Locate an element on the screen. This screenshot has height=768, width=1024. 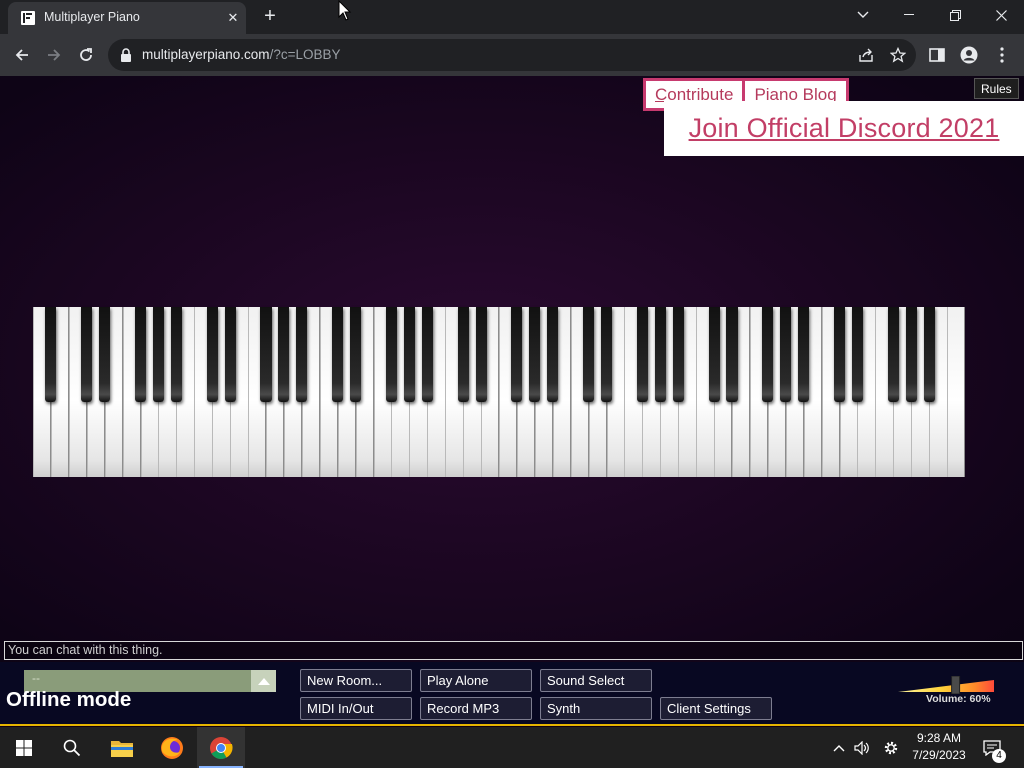
volume-slider is located at coordinates (946, 685).